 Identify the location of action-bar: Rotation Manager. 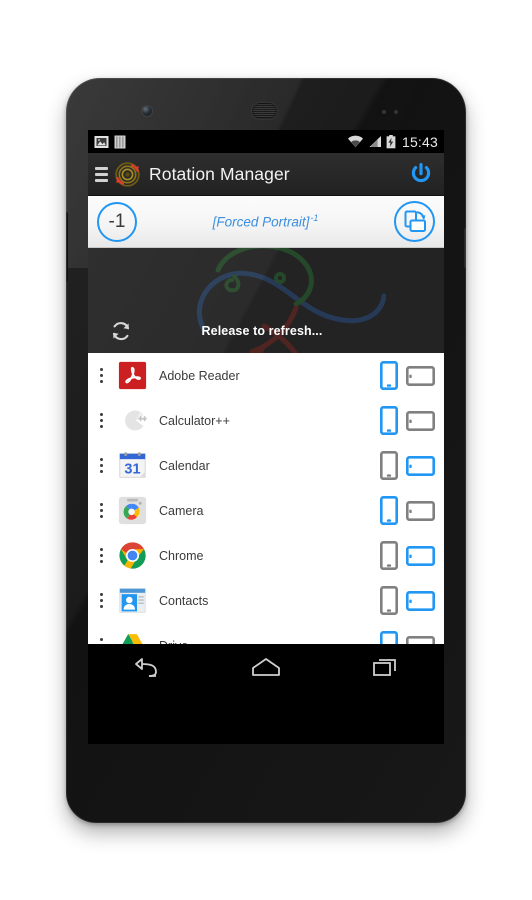
(266, 174).